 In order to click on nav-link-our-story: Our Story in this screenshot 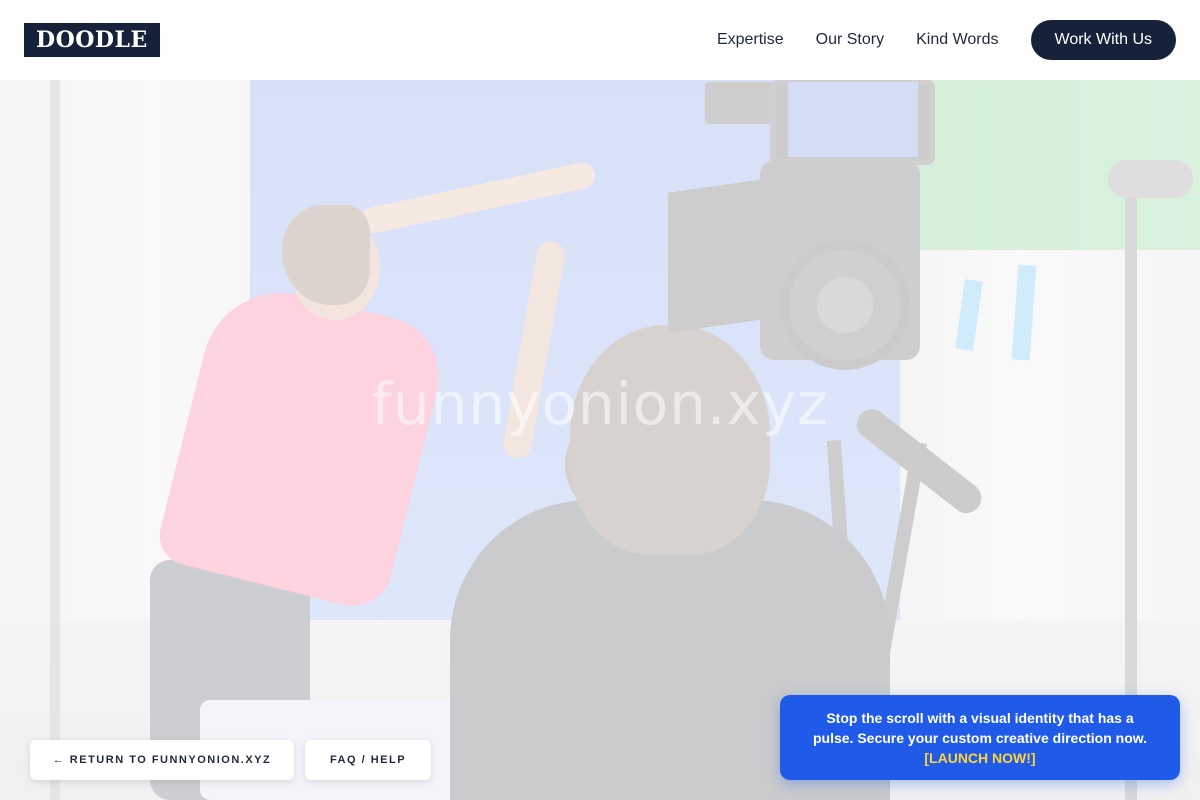, I will do `click(850, 40)`.